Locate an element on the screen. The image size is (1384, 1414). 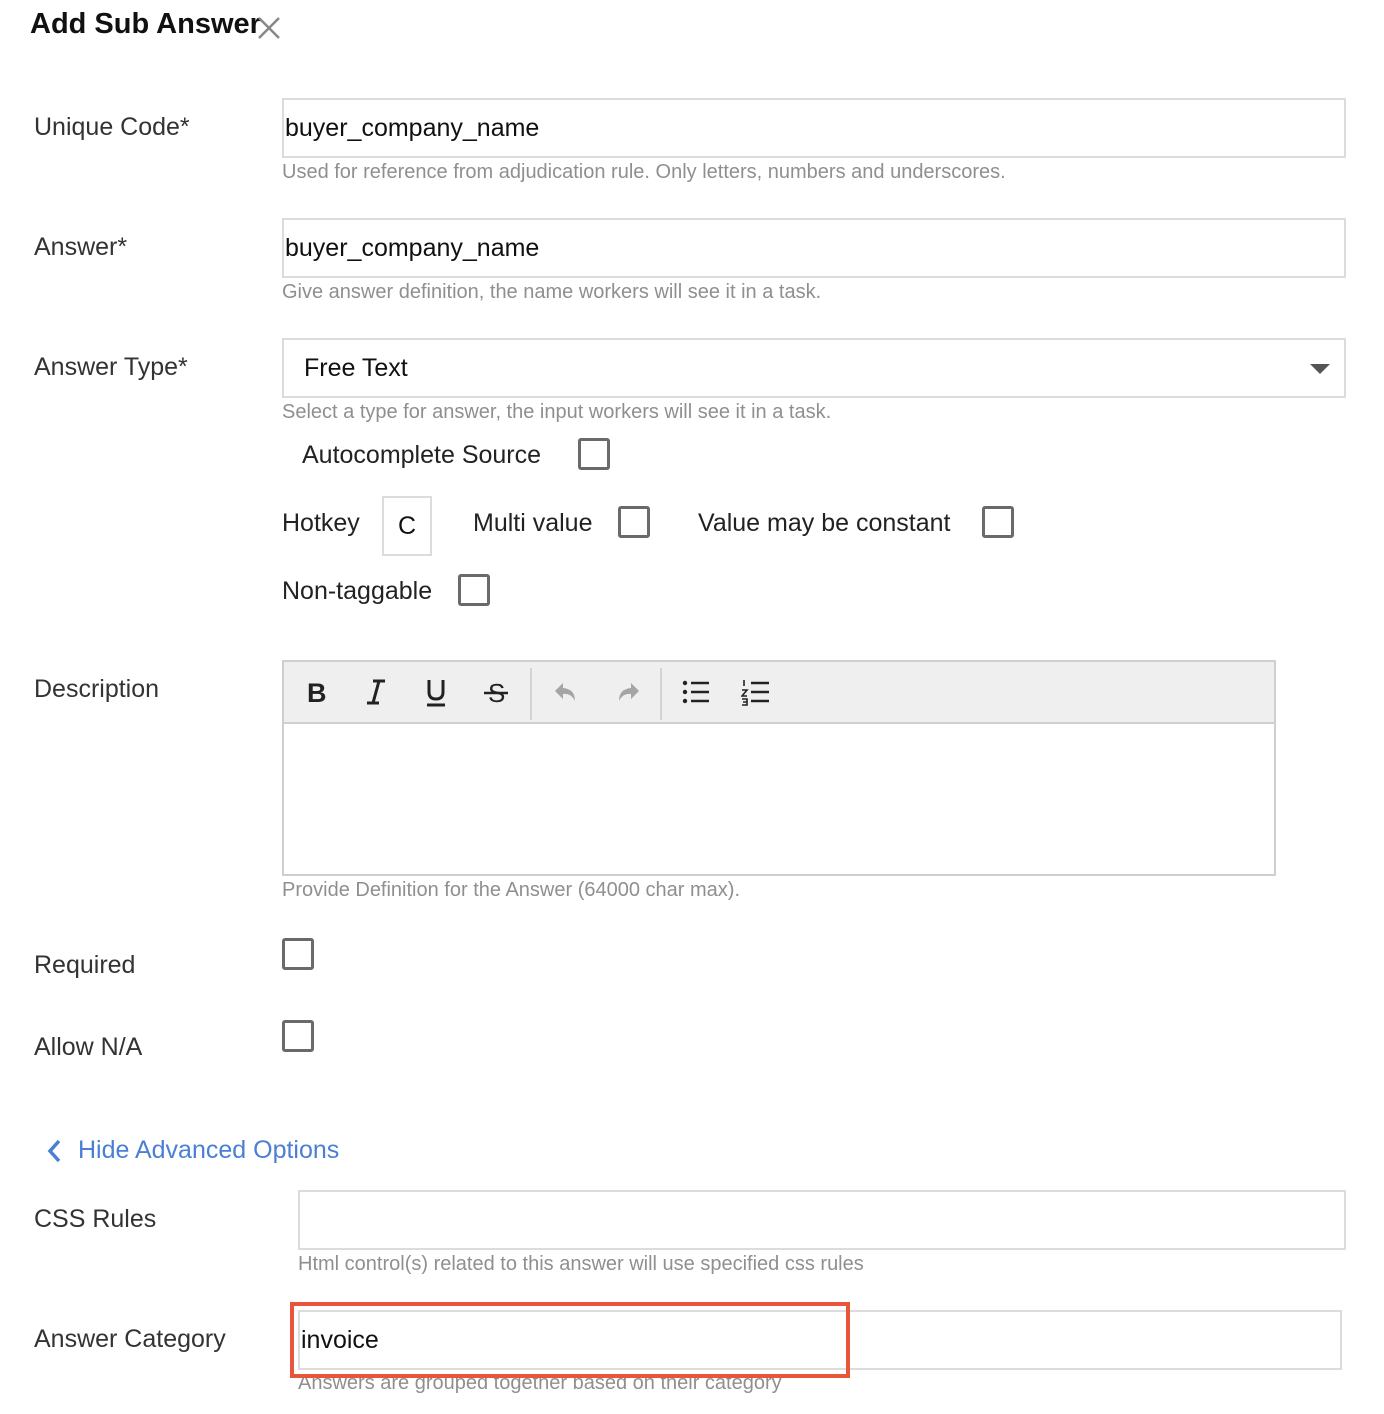
unique-code-input: buyer_company_name is located at coordinates (814, 128).